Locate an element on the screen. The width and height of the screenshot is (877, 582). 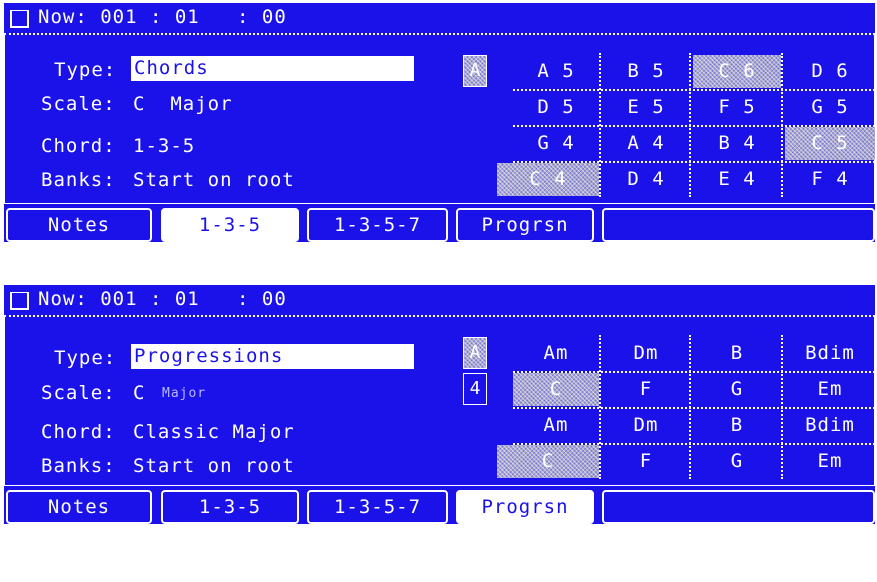
pad-cell: F 4 is located at coordinates (830, 179).